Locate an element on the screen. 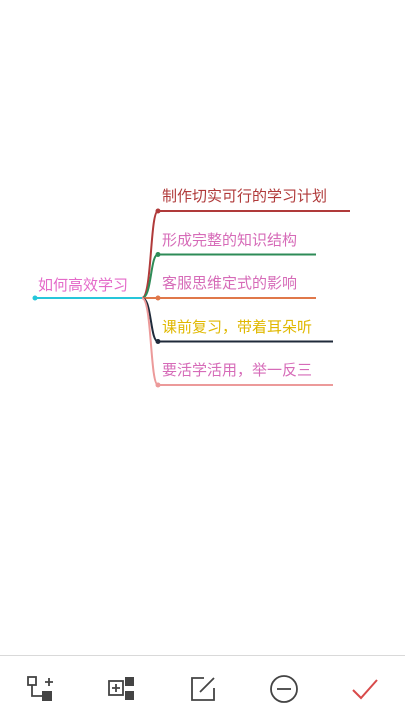 The width and height of the screenshot is (405, 721). root-dot is located at coordinates (35, 298).